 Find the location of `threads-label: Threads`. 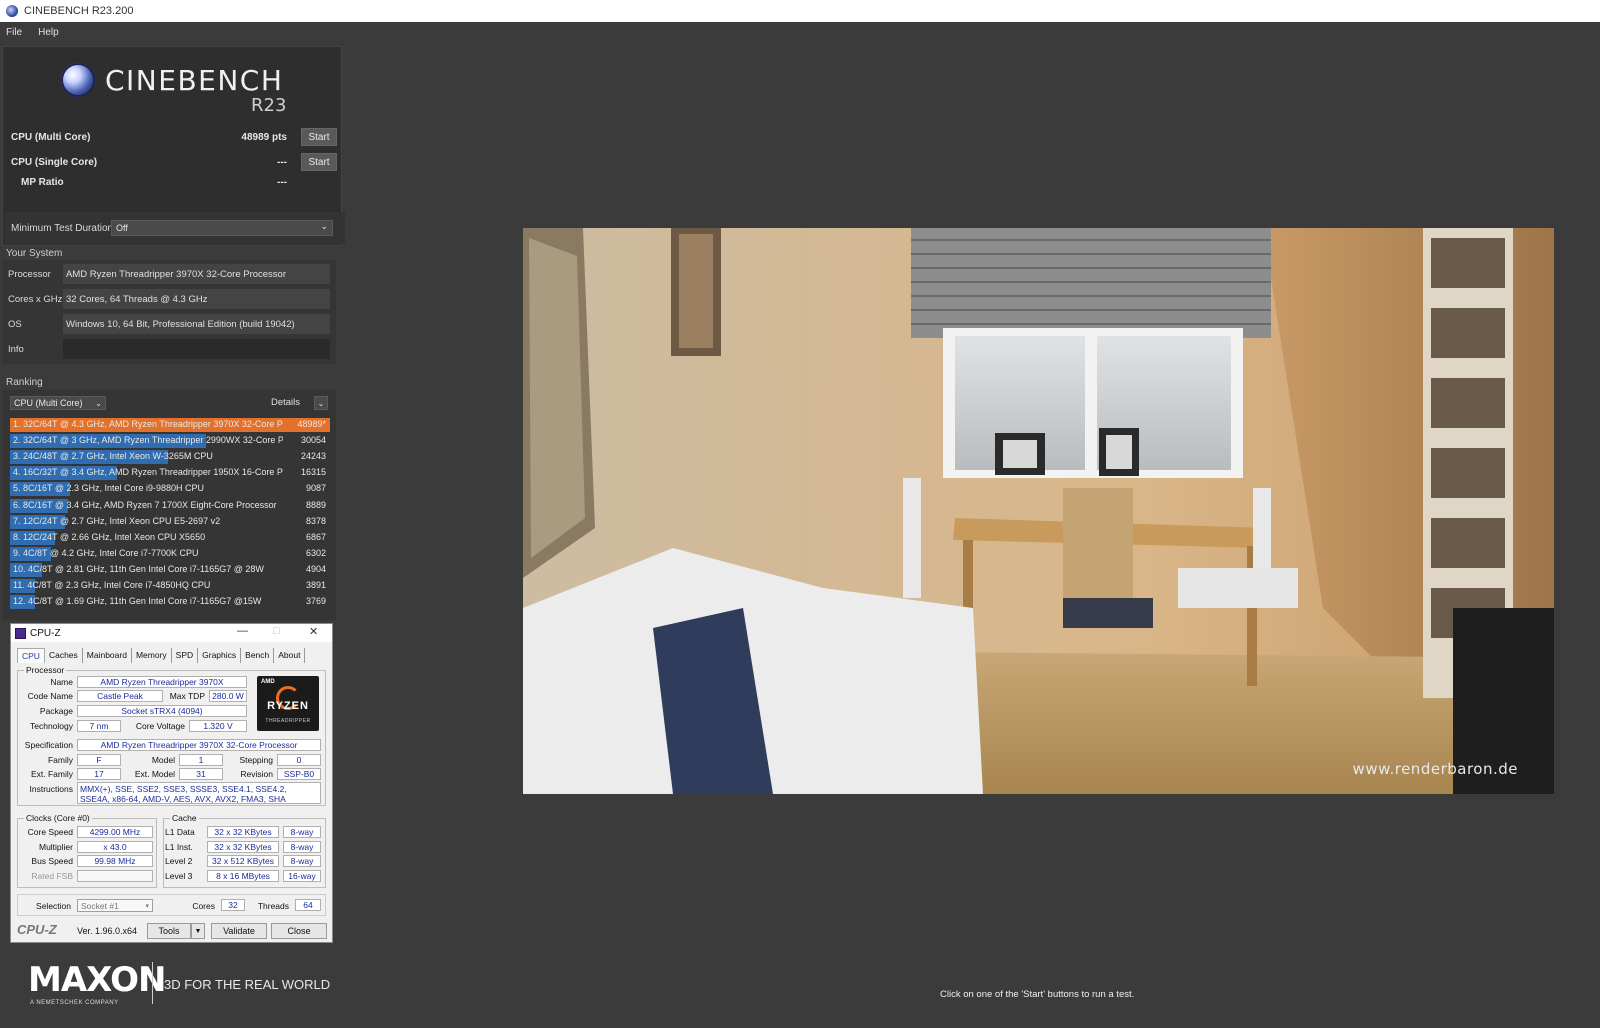

threads-label: Threads is located at coordinates (273, 906).